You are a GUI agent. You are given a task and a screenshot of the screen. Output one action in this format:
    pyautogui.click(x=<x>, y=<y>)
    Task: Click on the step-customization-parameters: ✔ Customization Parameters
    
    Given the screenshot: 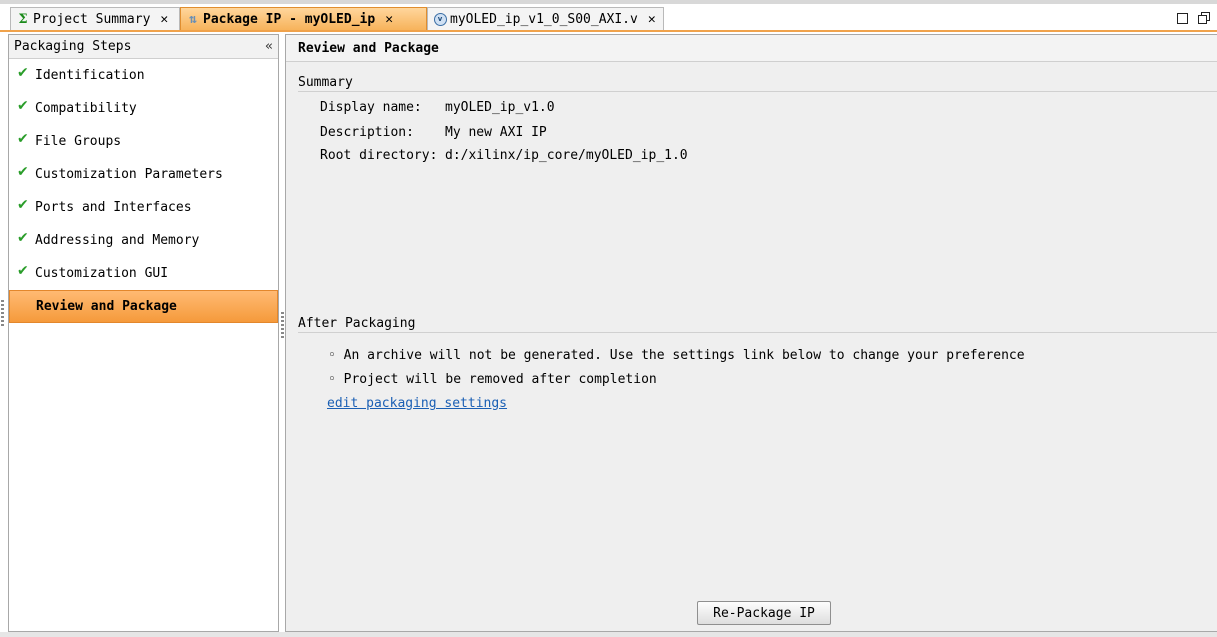 What is the action you would take?
    pyautogui.click(x=143, y=174)
    